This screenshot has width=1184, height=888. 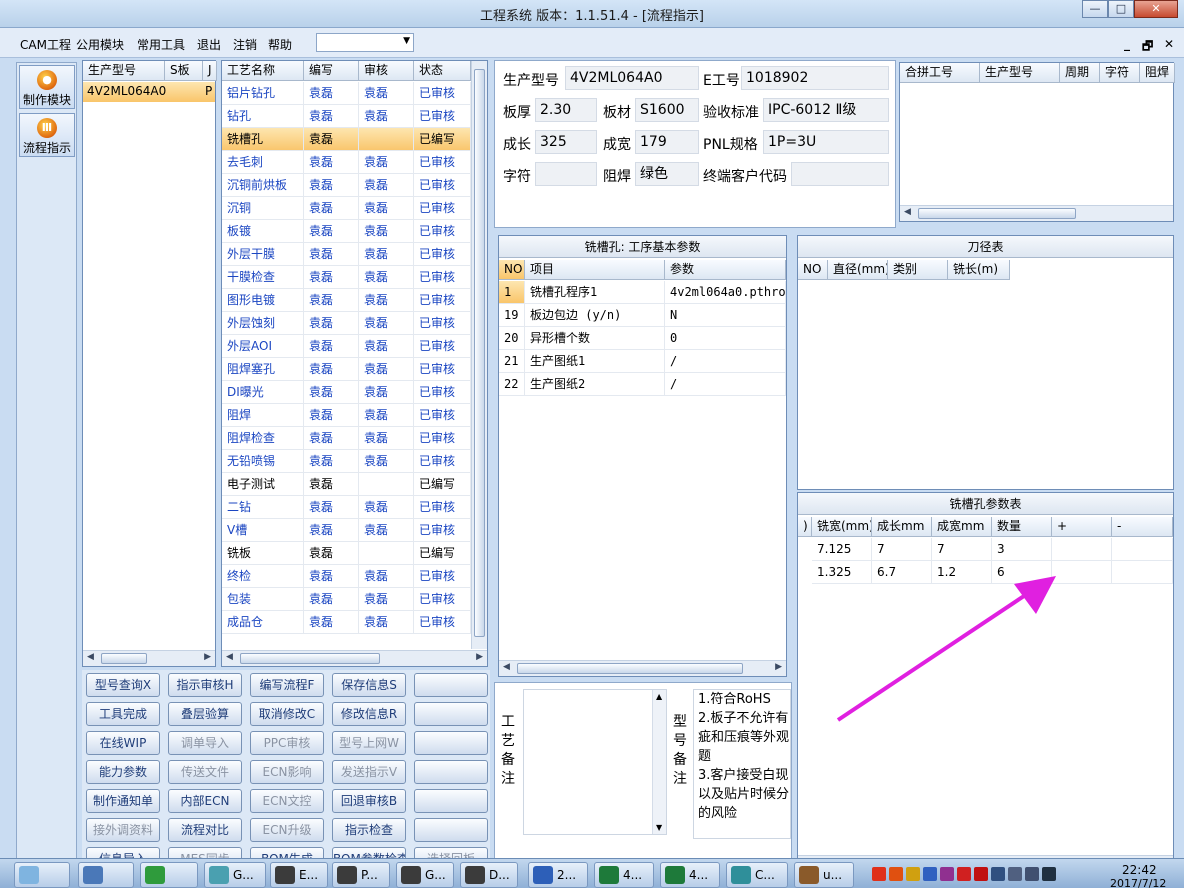 What do you see at coordinates (124, 71) in the screenshot?
I see `column-header-model: 生产型号` at bounding box center [124, 71].